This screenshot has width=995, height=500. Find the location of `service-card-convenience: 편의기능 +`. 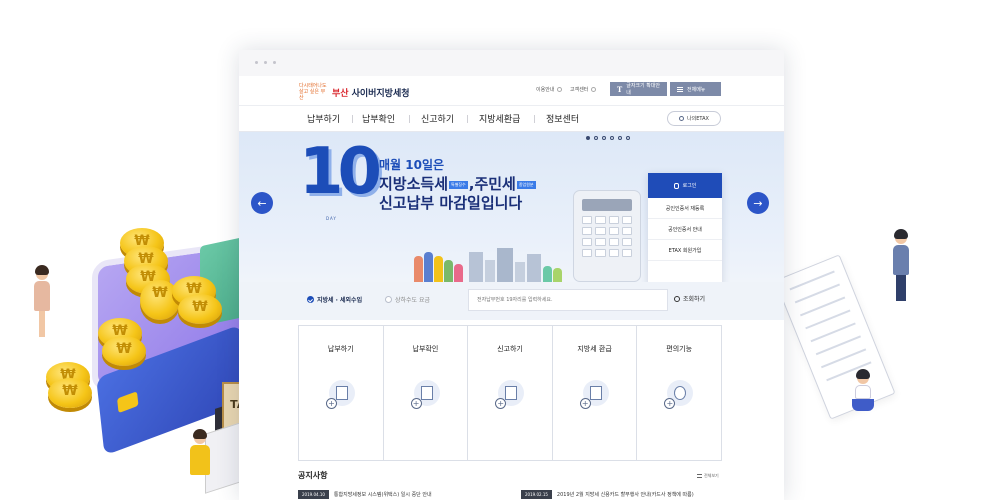

service-card-convenience: 편의기능 + is located at coordinates (679, 393).